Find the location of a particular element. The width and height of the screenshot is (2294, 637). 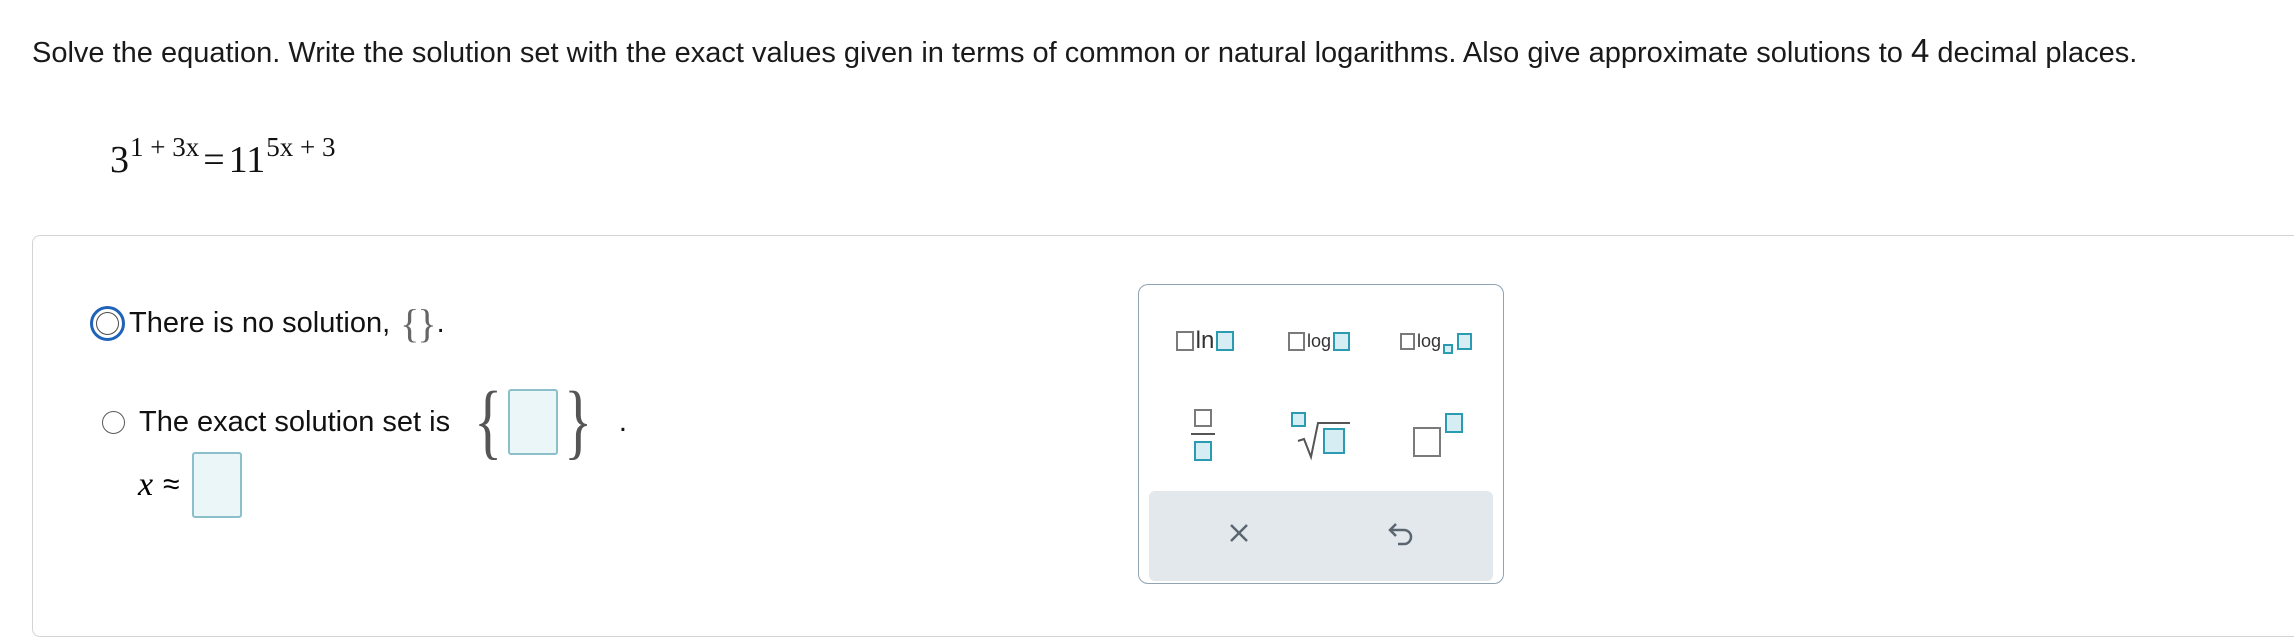

question-text-end: decimal places. is located at coordinates (2033, 53).